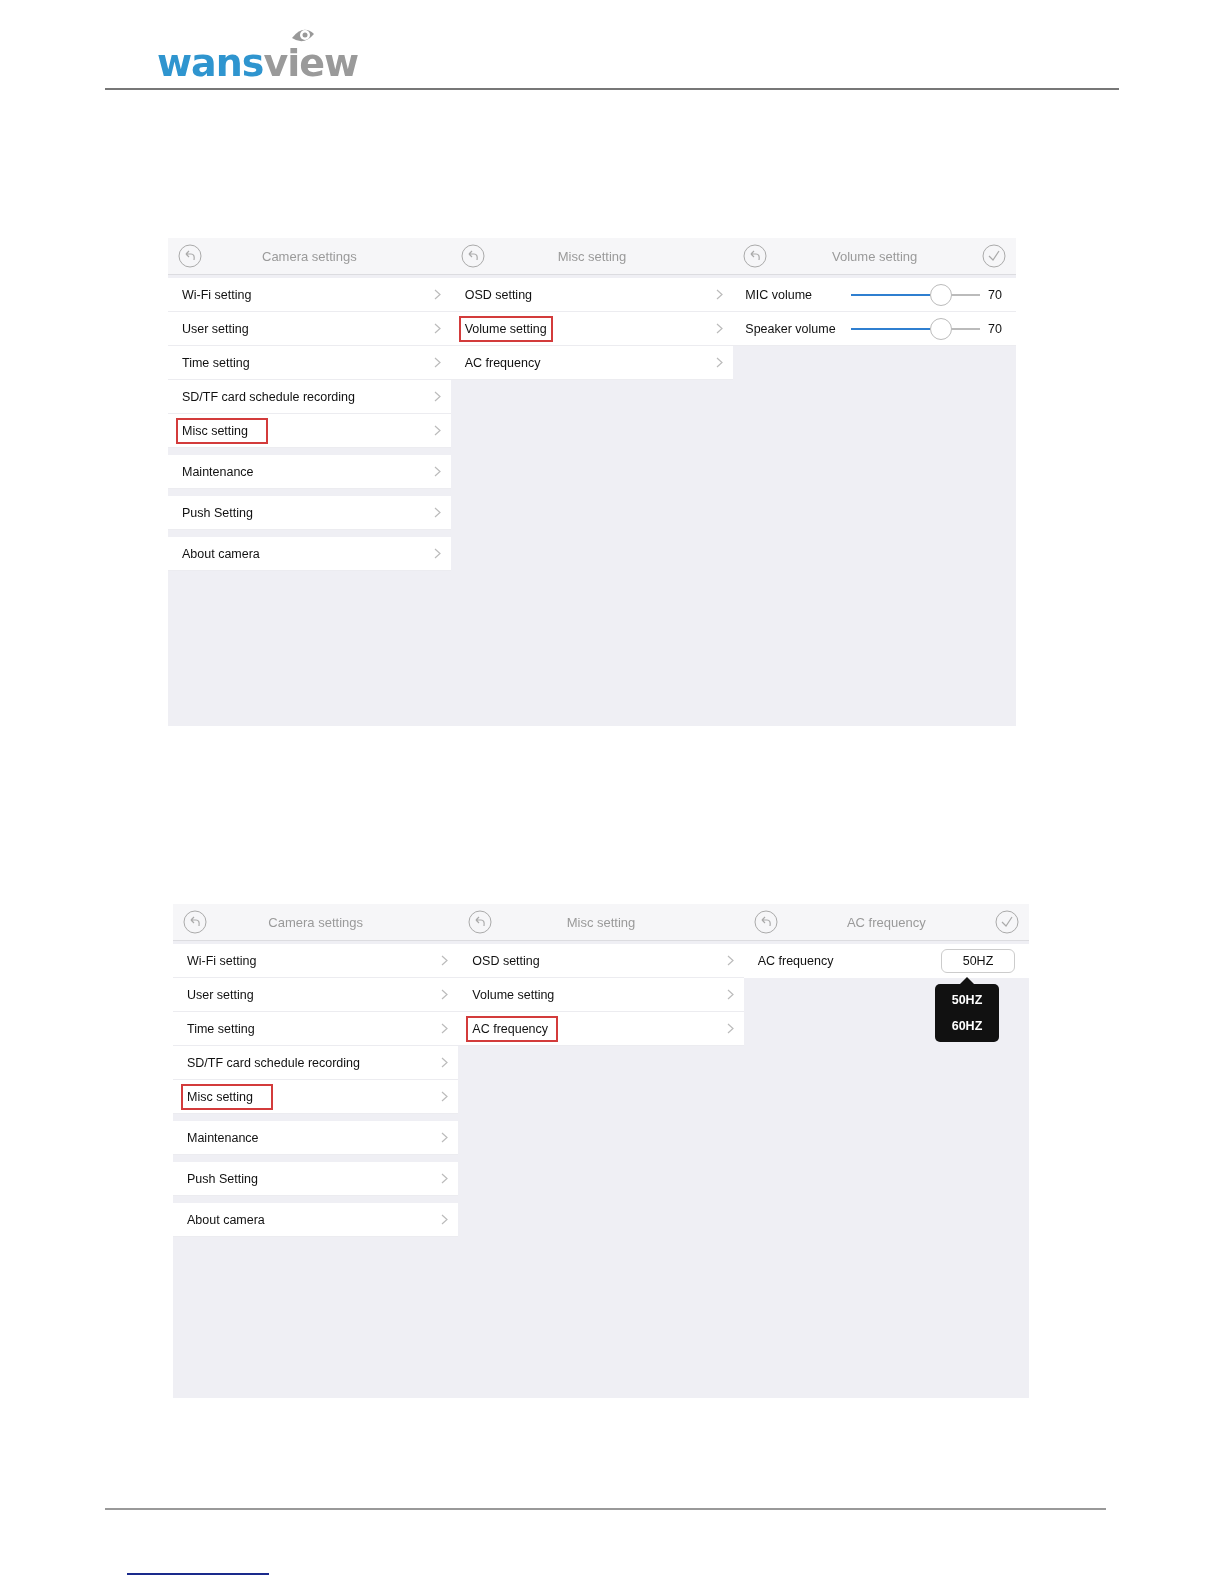 The height and width of the screenshot is (1584, 1224). Describe the element at coordinates (796, 961) in the screenshot. I see `field-label: AC frequency` at that location.